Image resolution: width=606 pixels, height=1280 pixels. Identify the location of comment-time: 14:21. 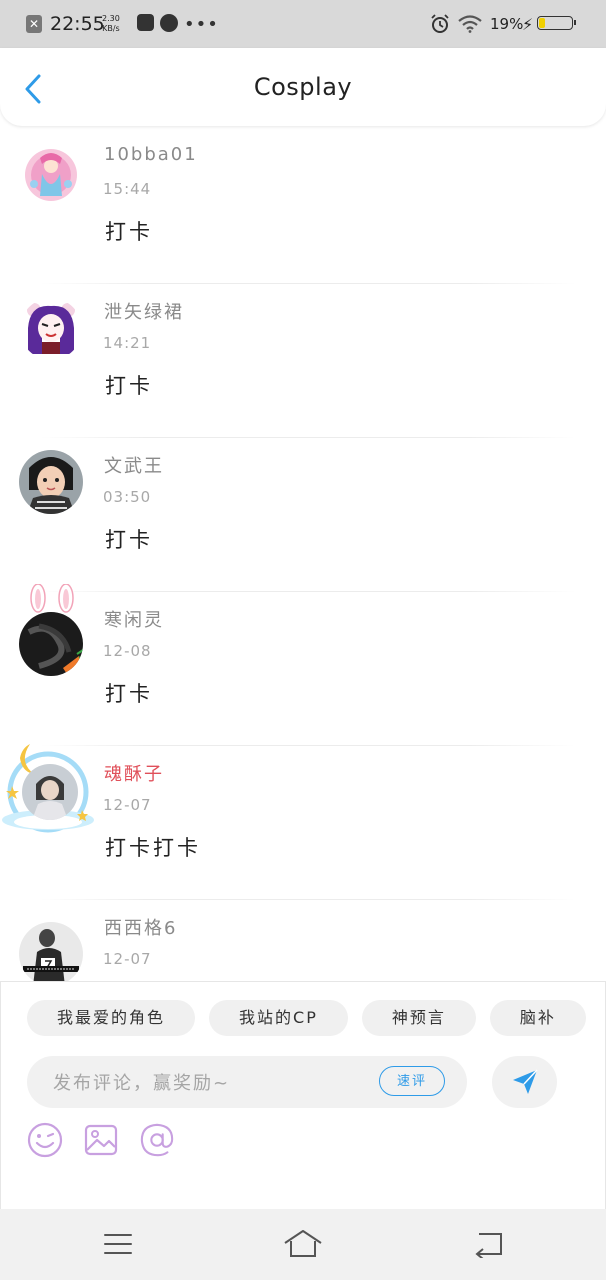
(127, 343).